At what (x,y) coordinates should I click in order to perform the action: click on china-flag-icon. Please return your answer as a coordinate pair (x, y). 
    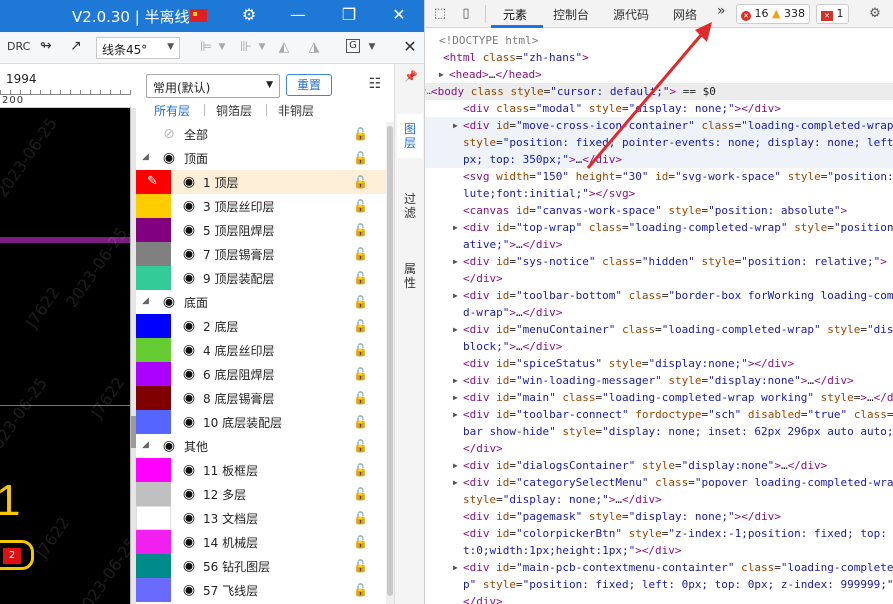
    Looking at the image, I should click on (198, 15).